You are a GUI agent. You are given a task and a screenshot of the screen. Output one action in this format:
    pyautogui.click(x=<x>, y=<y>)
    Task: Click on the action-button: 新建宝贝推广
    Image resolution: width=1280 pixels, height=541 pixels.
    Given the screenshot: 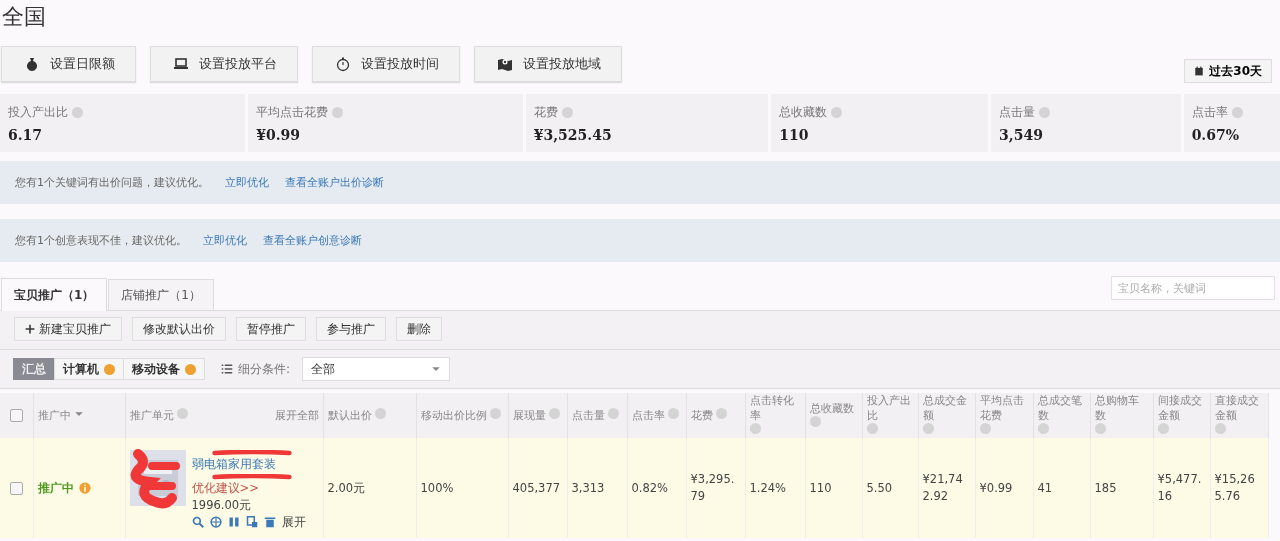 What is the action you would take?
    pyautogui.click(x=68, y=329)
    